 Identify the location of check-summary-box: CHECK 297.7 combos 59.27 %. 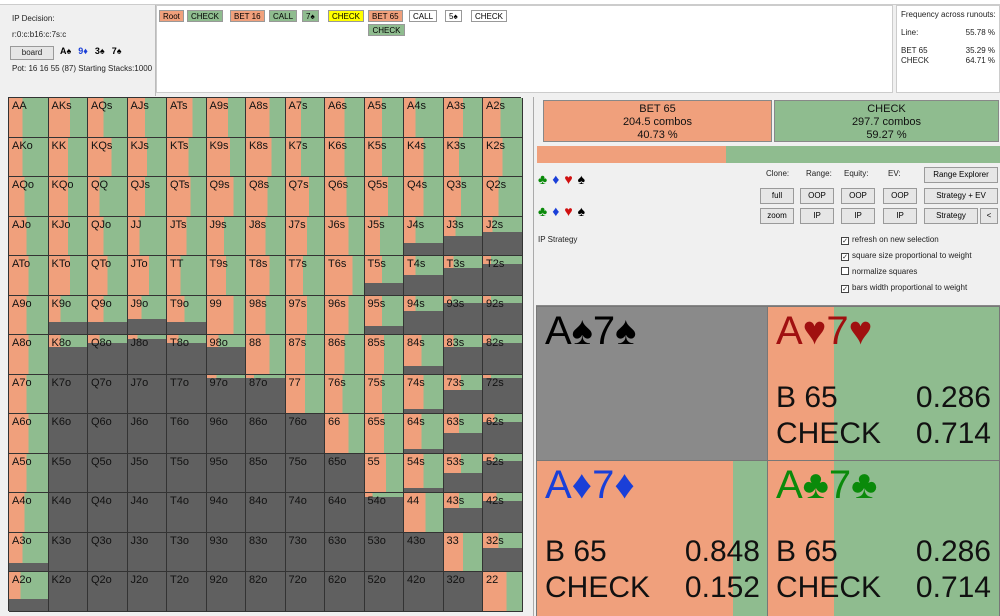
(886, 121).